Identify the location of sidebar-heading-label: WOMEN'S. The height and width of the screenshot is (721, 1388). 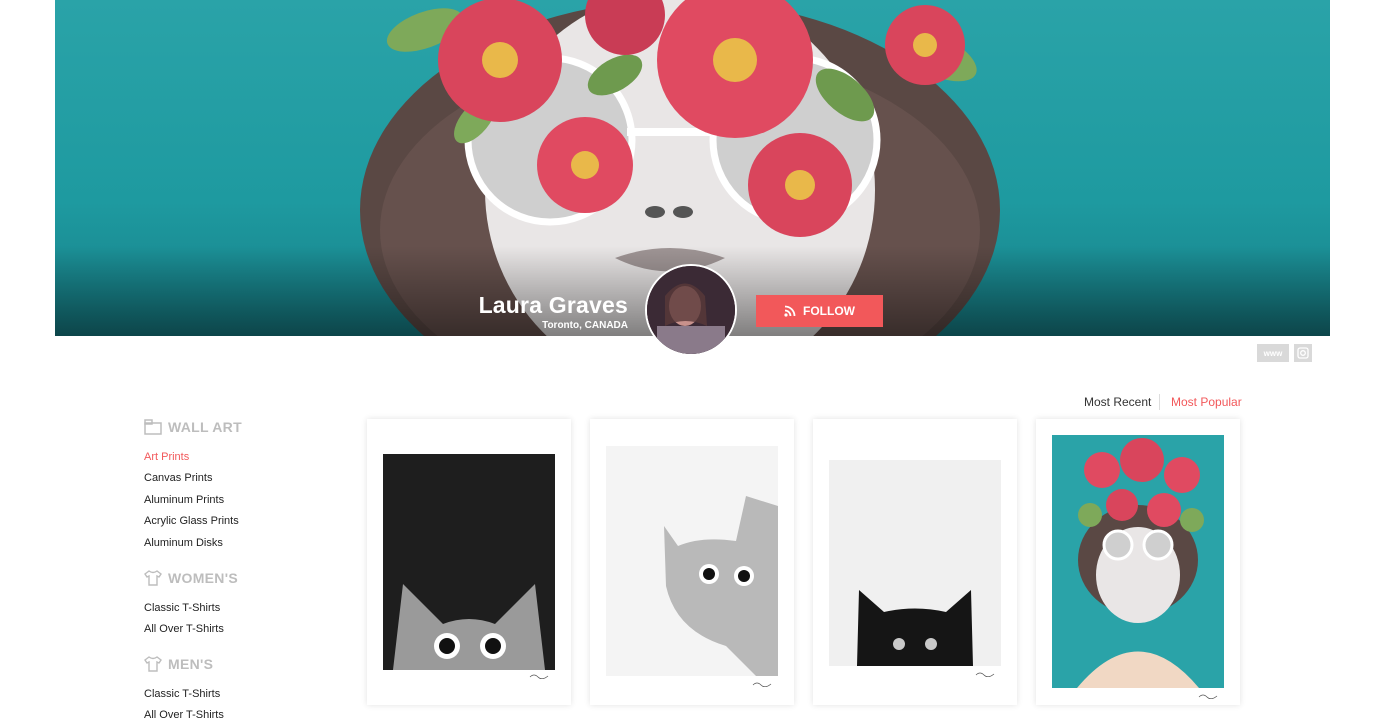
(203, 578).